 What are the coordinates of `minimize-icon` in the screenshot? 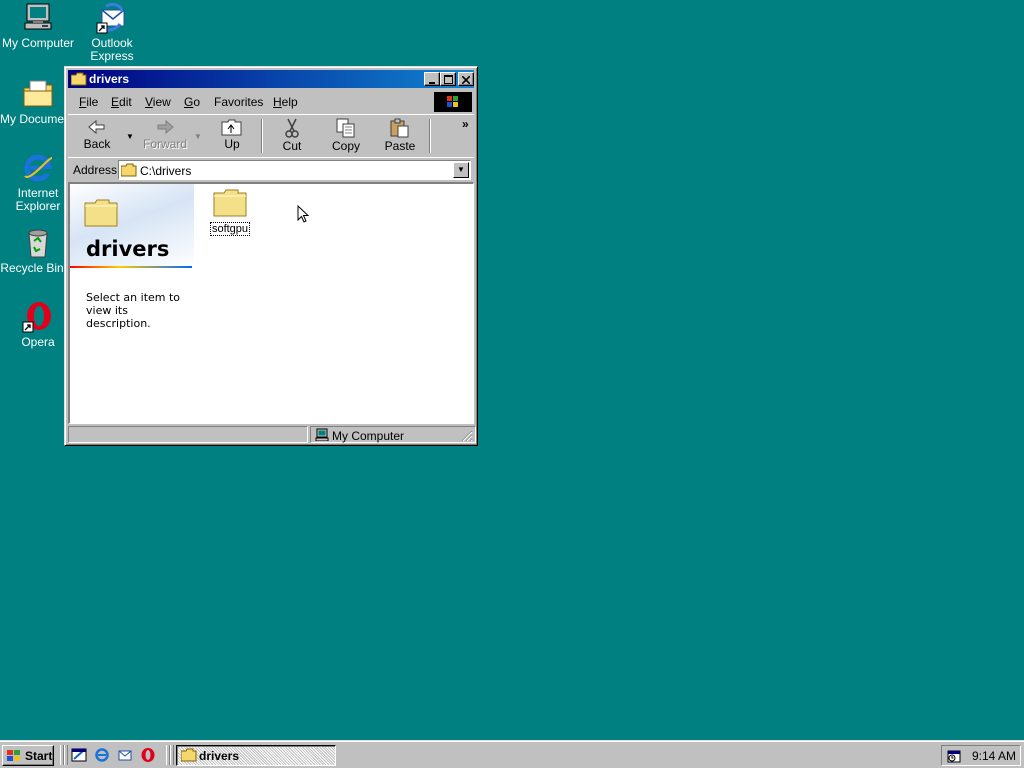 It's located at (432, 83).